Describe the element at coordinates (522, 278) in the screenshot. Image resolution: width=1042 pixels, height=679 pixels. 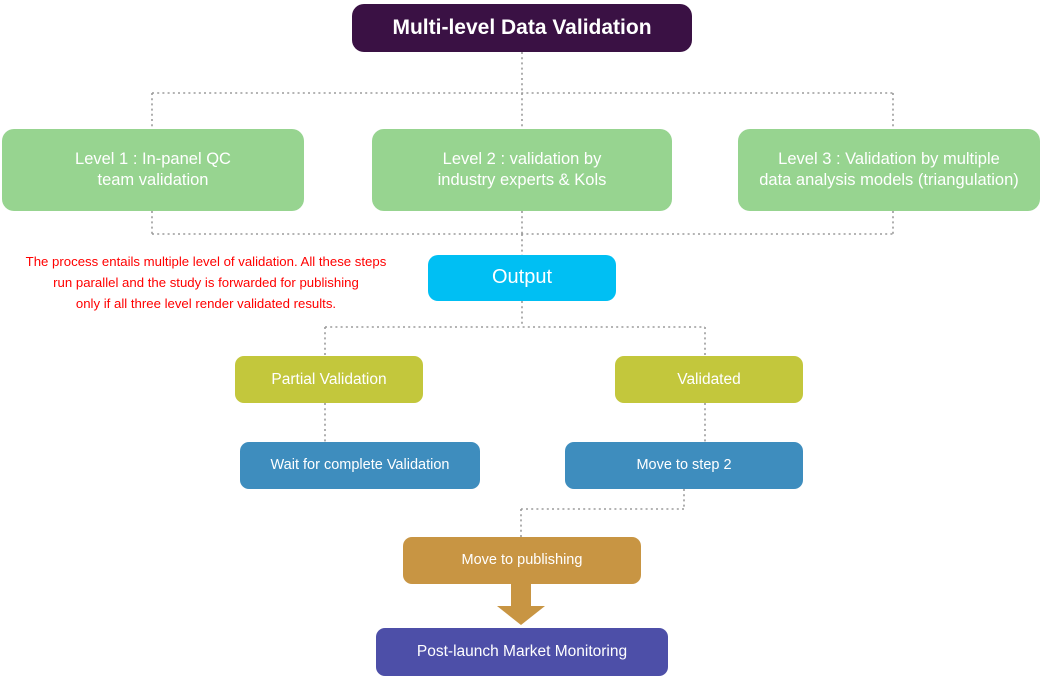
I see `node-output: Output` at that location.